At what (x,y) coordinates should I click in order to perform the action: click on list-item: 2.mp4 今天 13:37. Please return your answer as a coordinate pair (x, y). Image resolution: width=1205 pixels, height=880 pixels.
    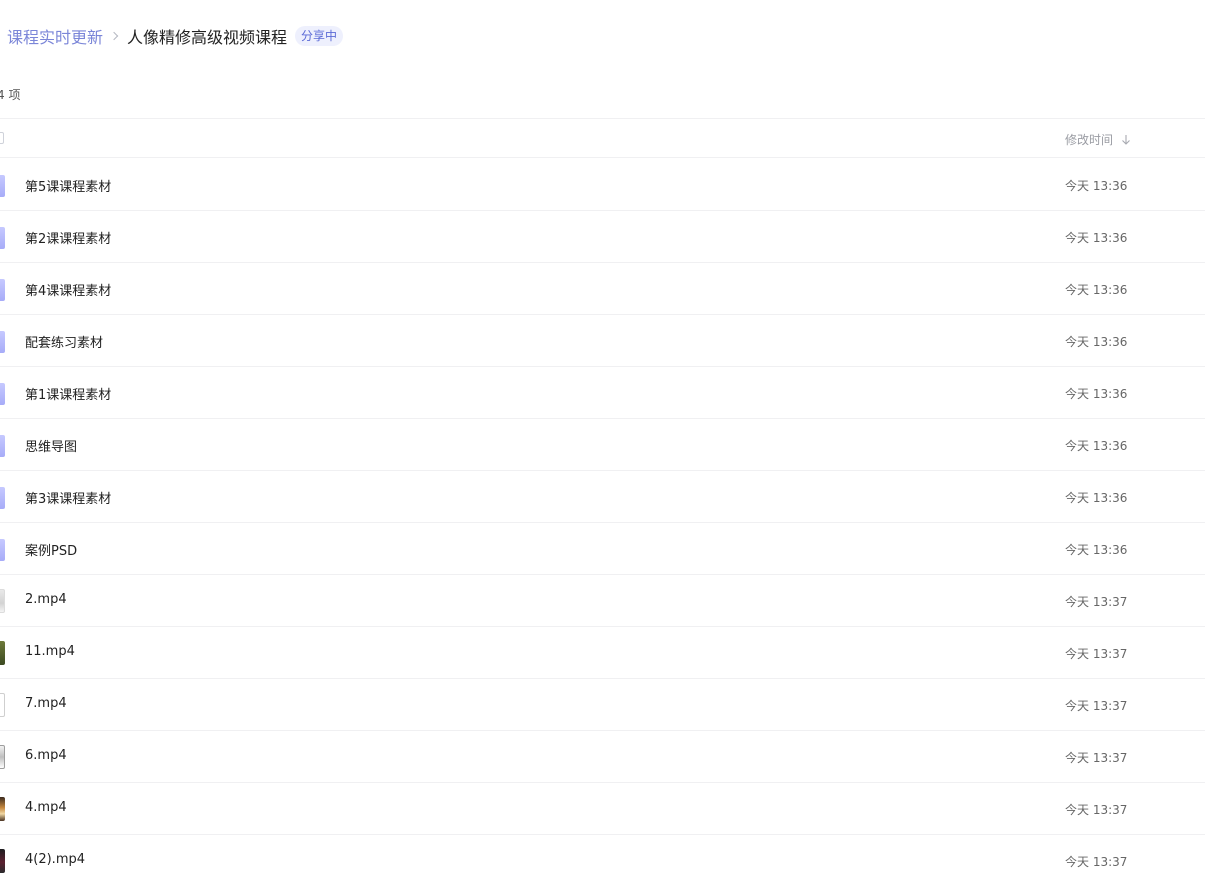
    Looking at the image, I should click on (602, 601).